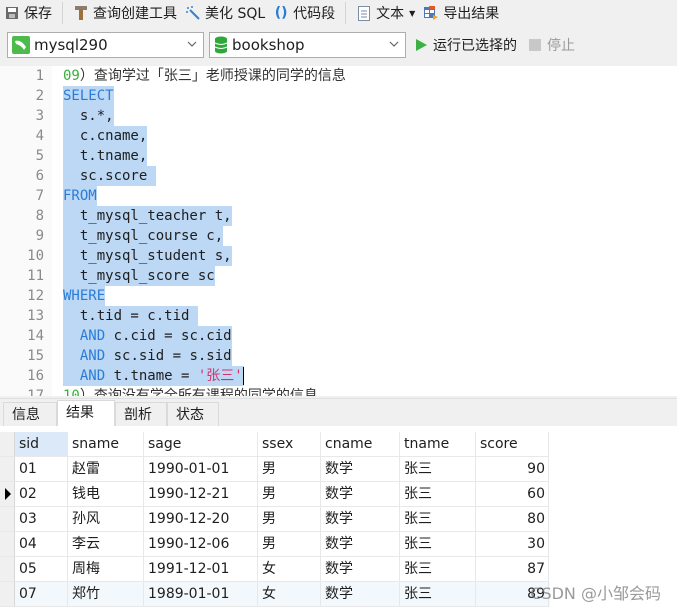 Image resolution: width=677 pixels, height=610 pixels. What do you see at coordinates (201, 544) in the screenshot?
I see `grid-cell: 1990-12-06` at bounding box center [201, 544].